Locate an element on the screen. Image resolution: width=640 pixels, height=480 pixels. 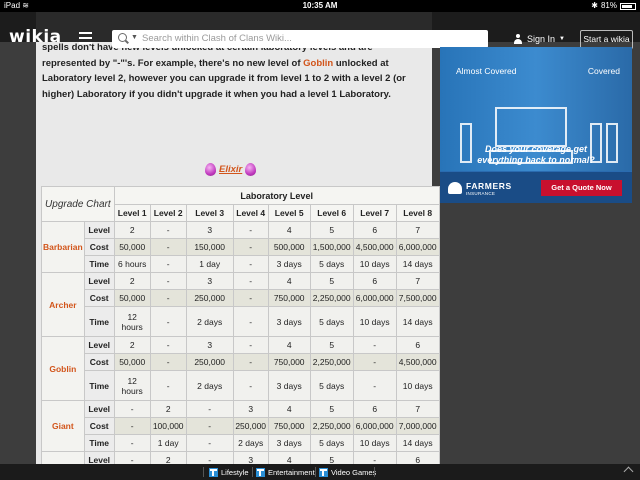
ad-brand: FARMERS INSURANCE is located at coordinates (489, 188).